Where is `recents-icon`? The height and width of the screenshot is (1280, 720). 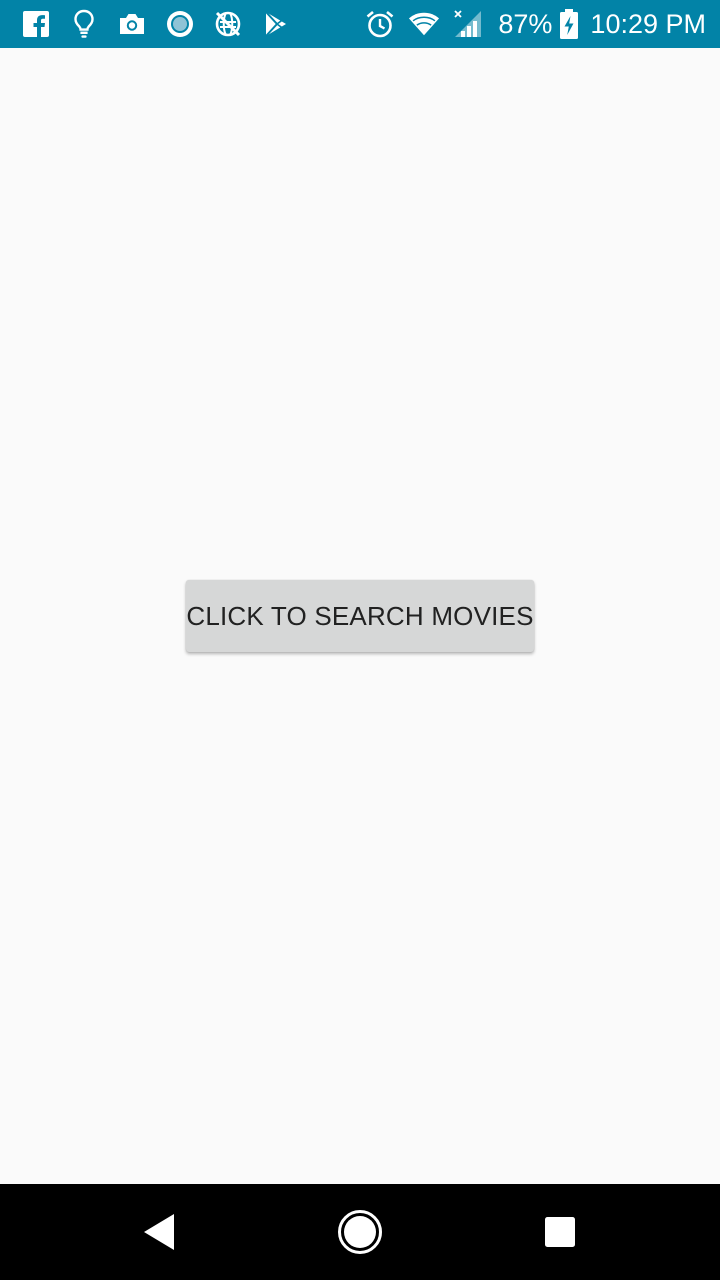 recents-icon is located at coordinates (560, 1232).